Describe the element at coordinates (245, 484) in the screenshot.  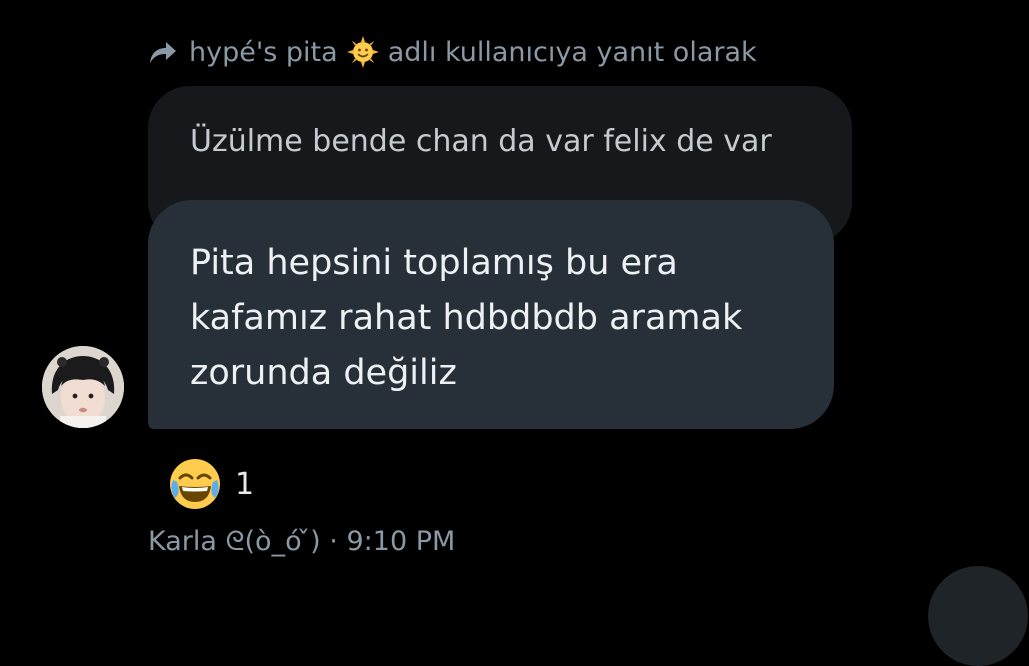
I see `reaction-count: 1` at that location.